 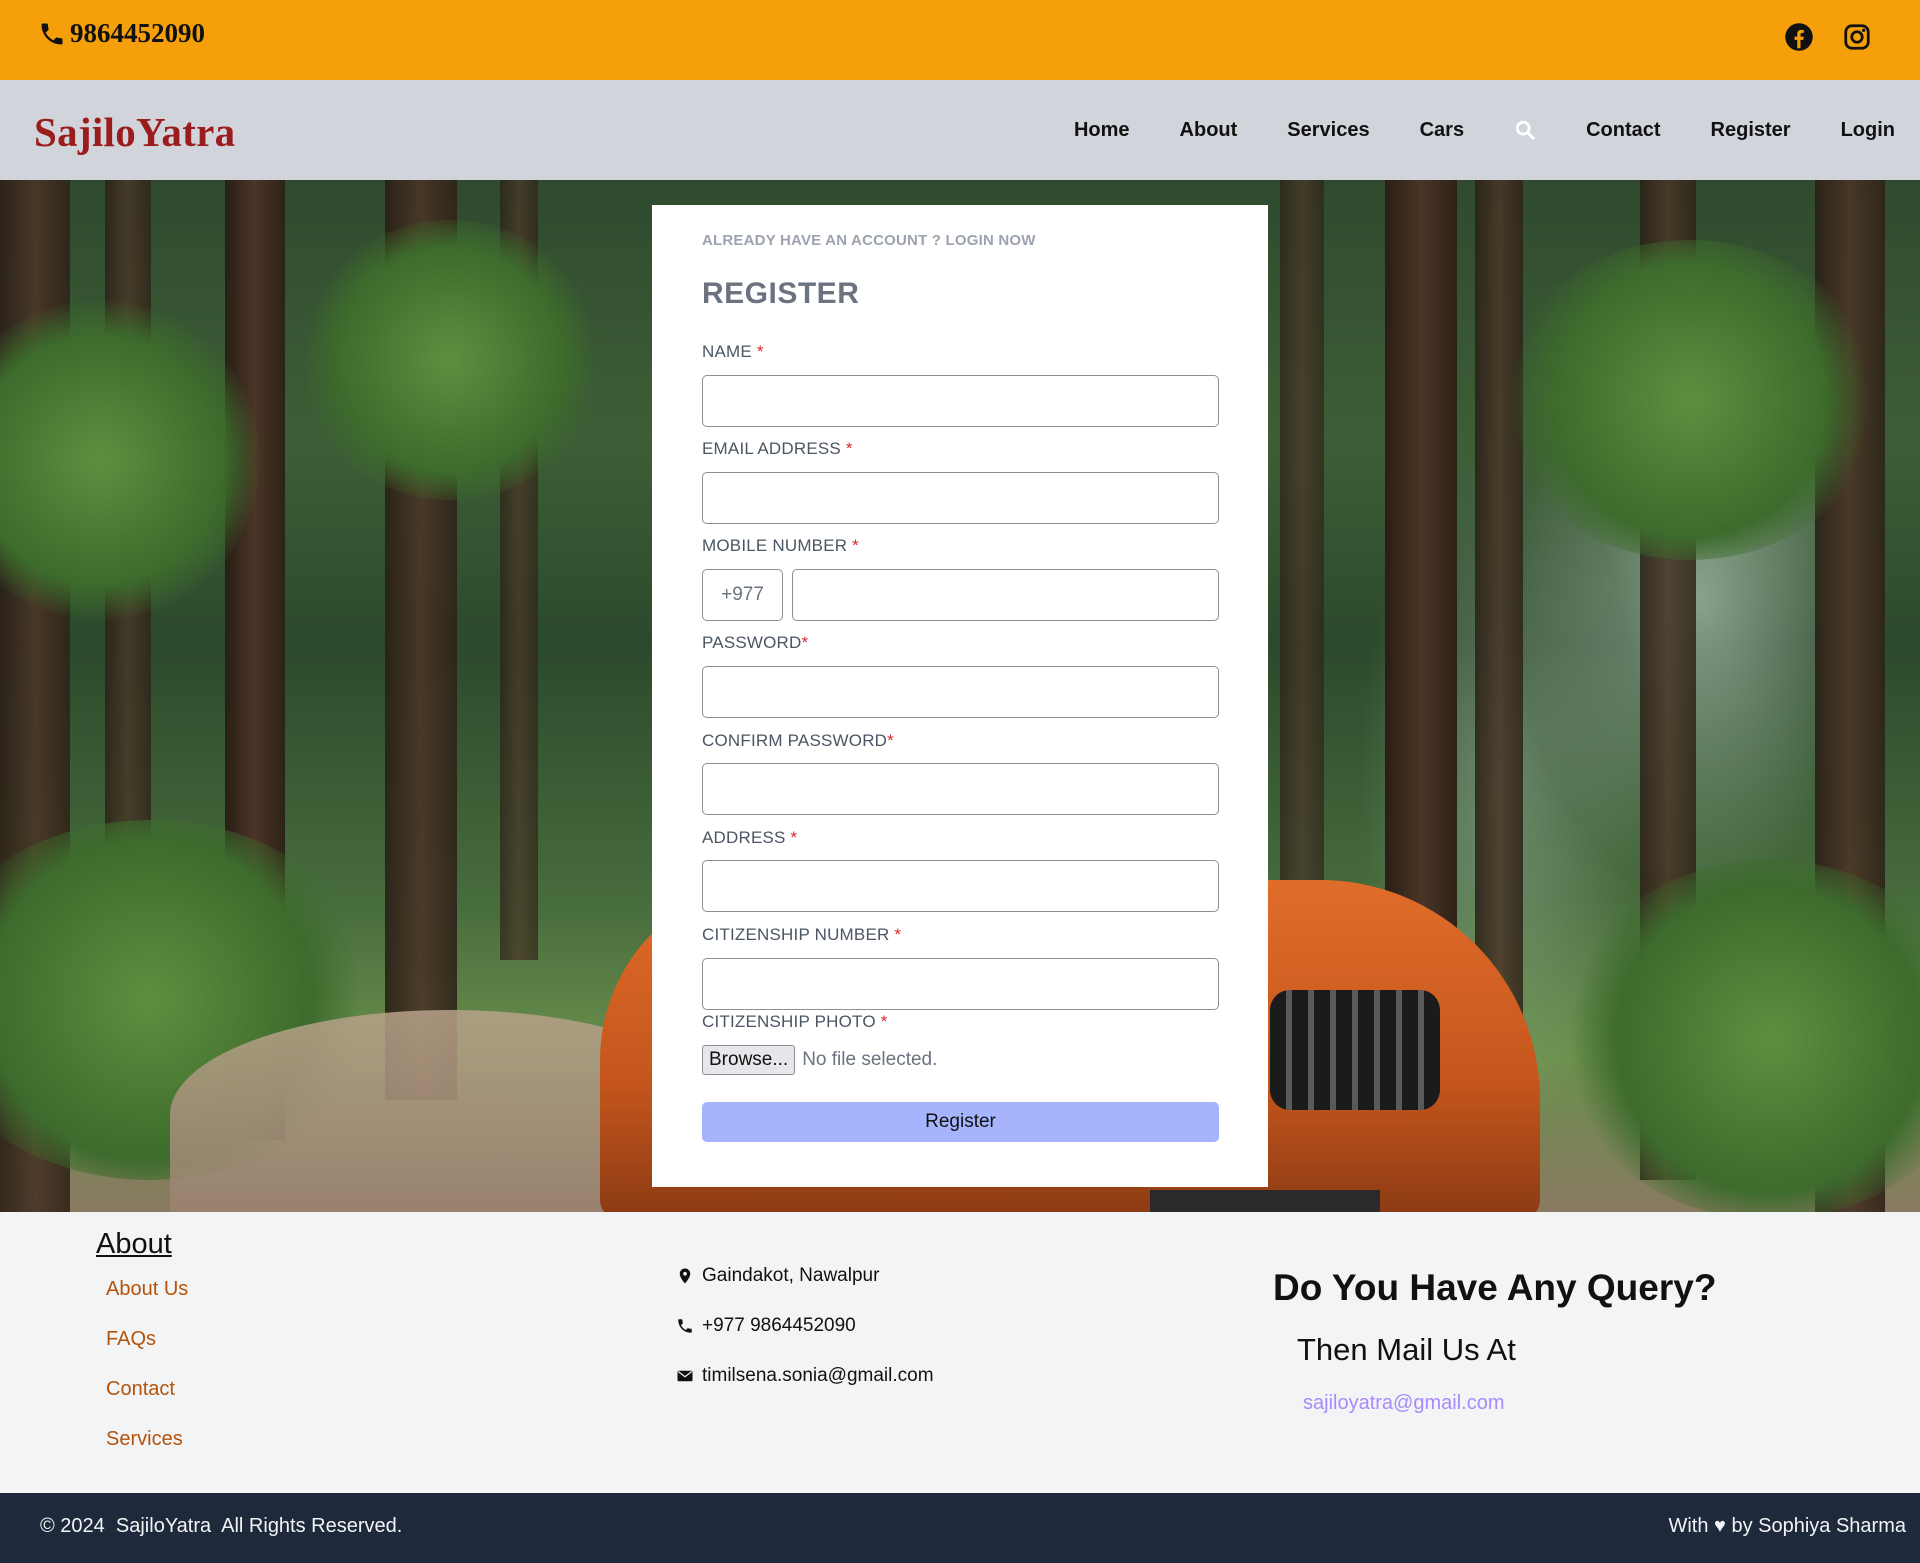 What do you see at coordinates (755, 642) in the screenshot?
I see `password-label: PASSWORD*` at bounding box center [755, 642].